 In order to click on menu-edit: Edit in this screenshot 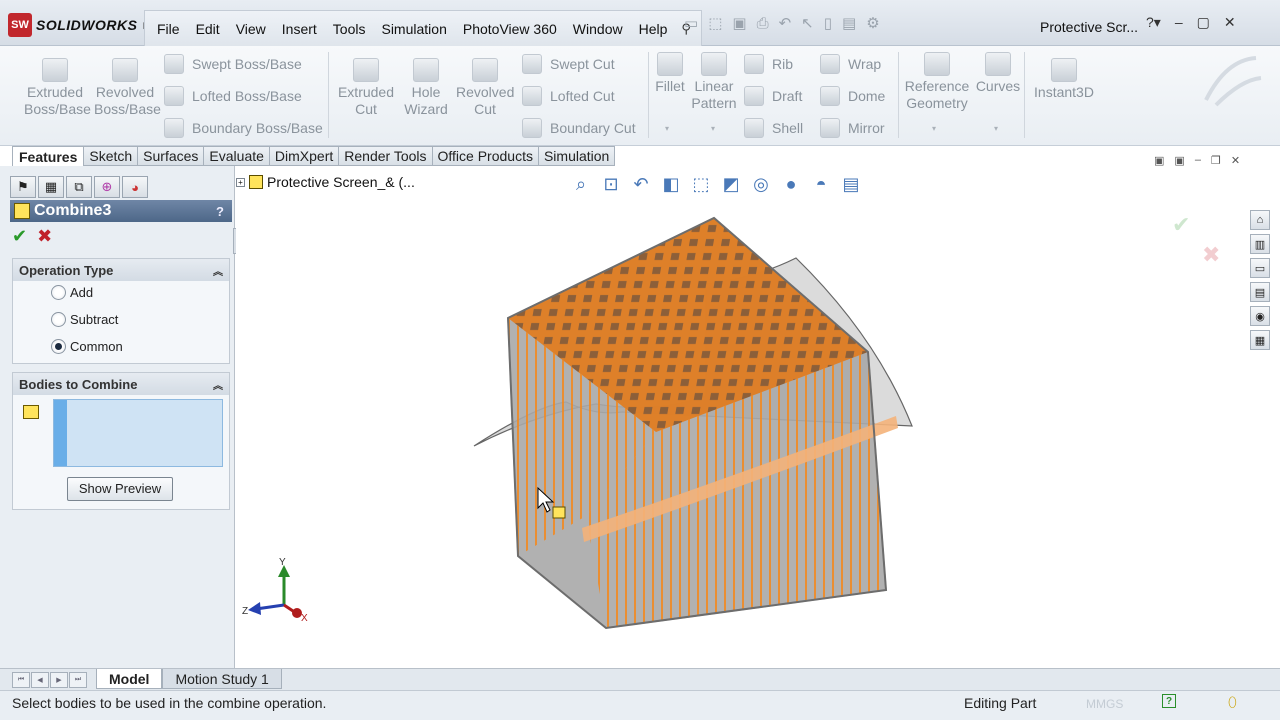, I will do `click(208, 29)`.